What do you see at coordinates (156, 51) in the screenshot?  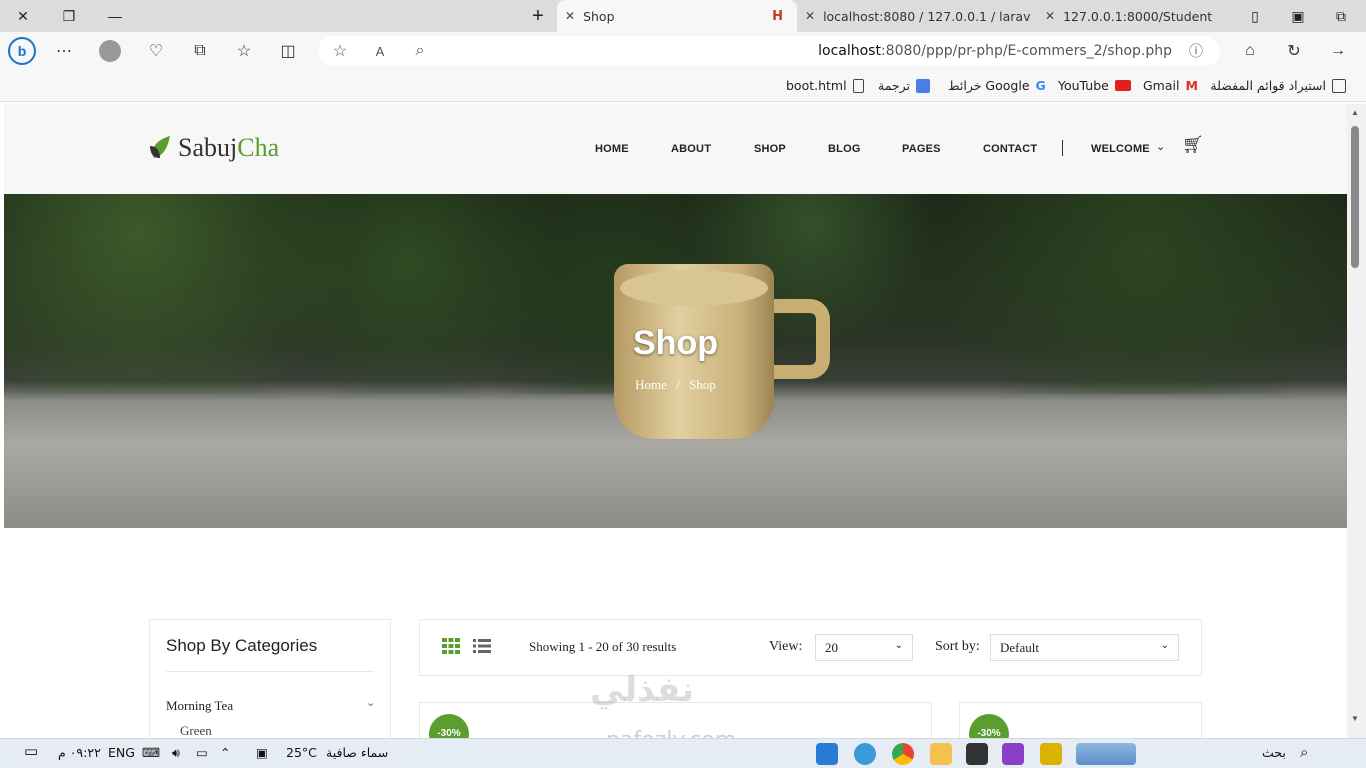 I see `performance-icon: ♡` at bounding box center [156, 51].